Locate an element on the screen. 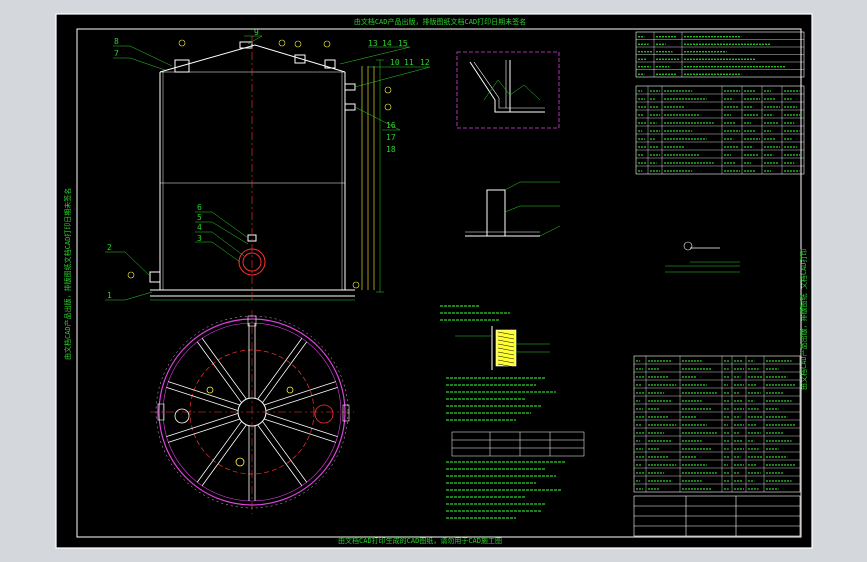  callout-2: 2 is located at coordinates (109, 247).